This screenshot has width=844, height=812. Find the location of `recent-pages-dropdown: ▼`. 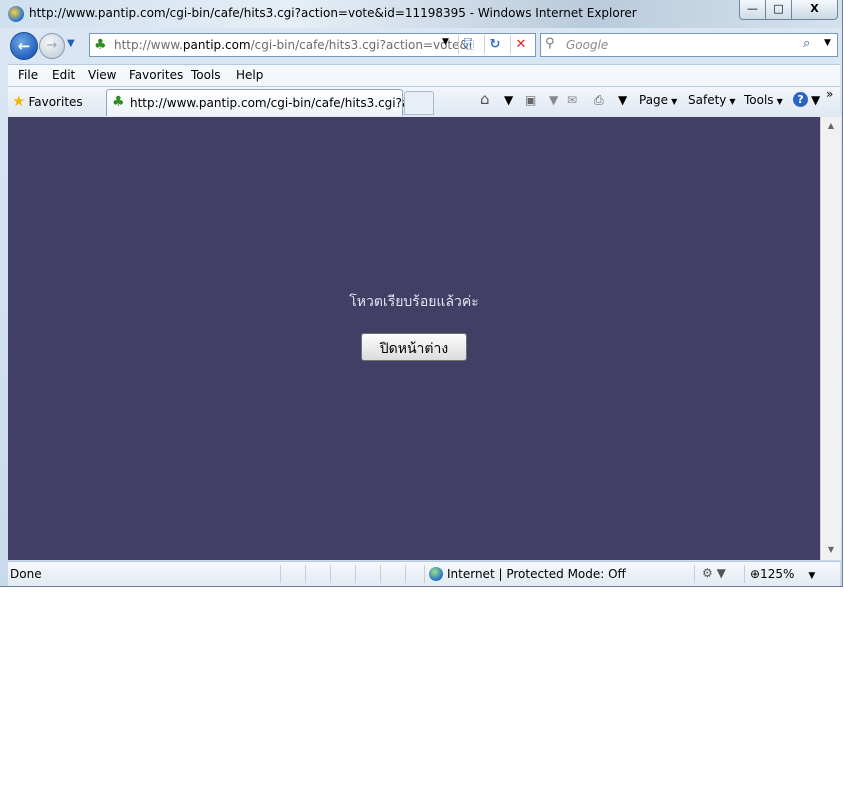

recent-pages-dropdown: ▼ is located at coordinates (71, 43).